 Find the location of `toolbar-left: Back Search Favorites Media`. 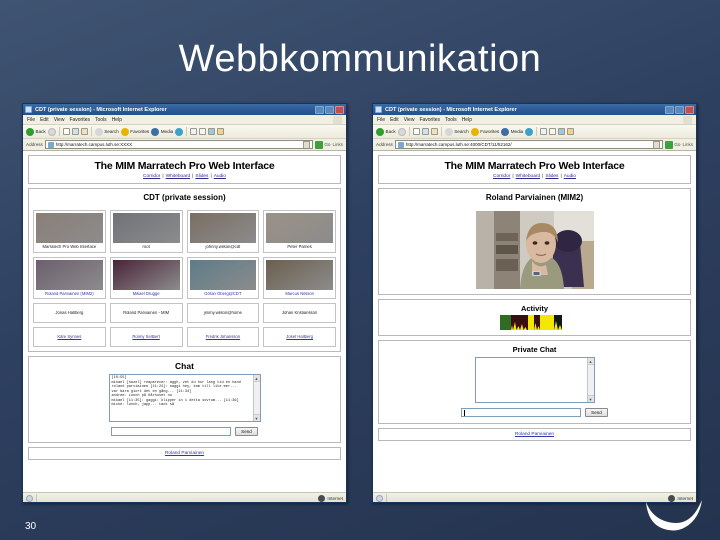

toolbar-left: Back Search Favorites Media is located at coordinates (184, 132).